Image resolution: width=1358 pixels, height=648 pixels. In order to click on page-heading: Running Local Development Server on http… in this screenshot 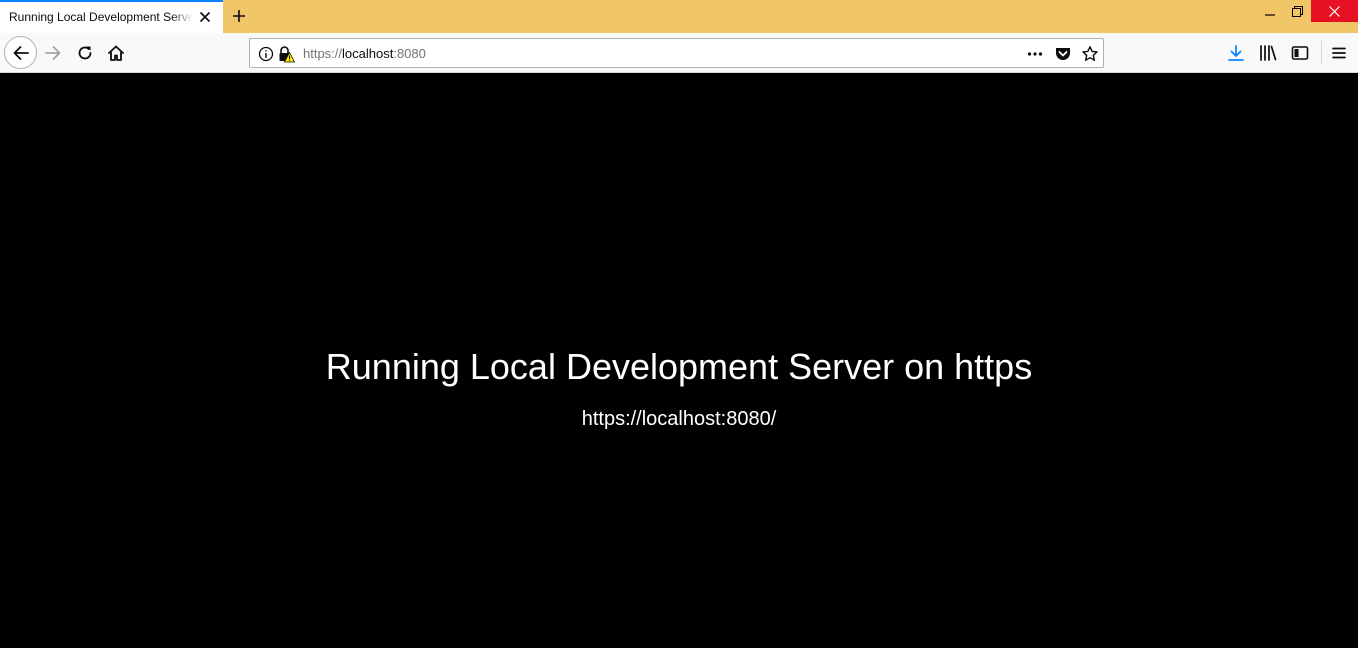, I will do `click(679, 366)`.